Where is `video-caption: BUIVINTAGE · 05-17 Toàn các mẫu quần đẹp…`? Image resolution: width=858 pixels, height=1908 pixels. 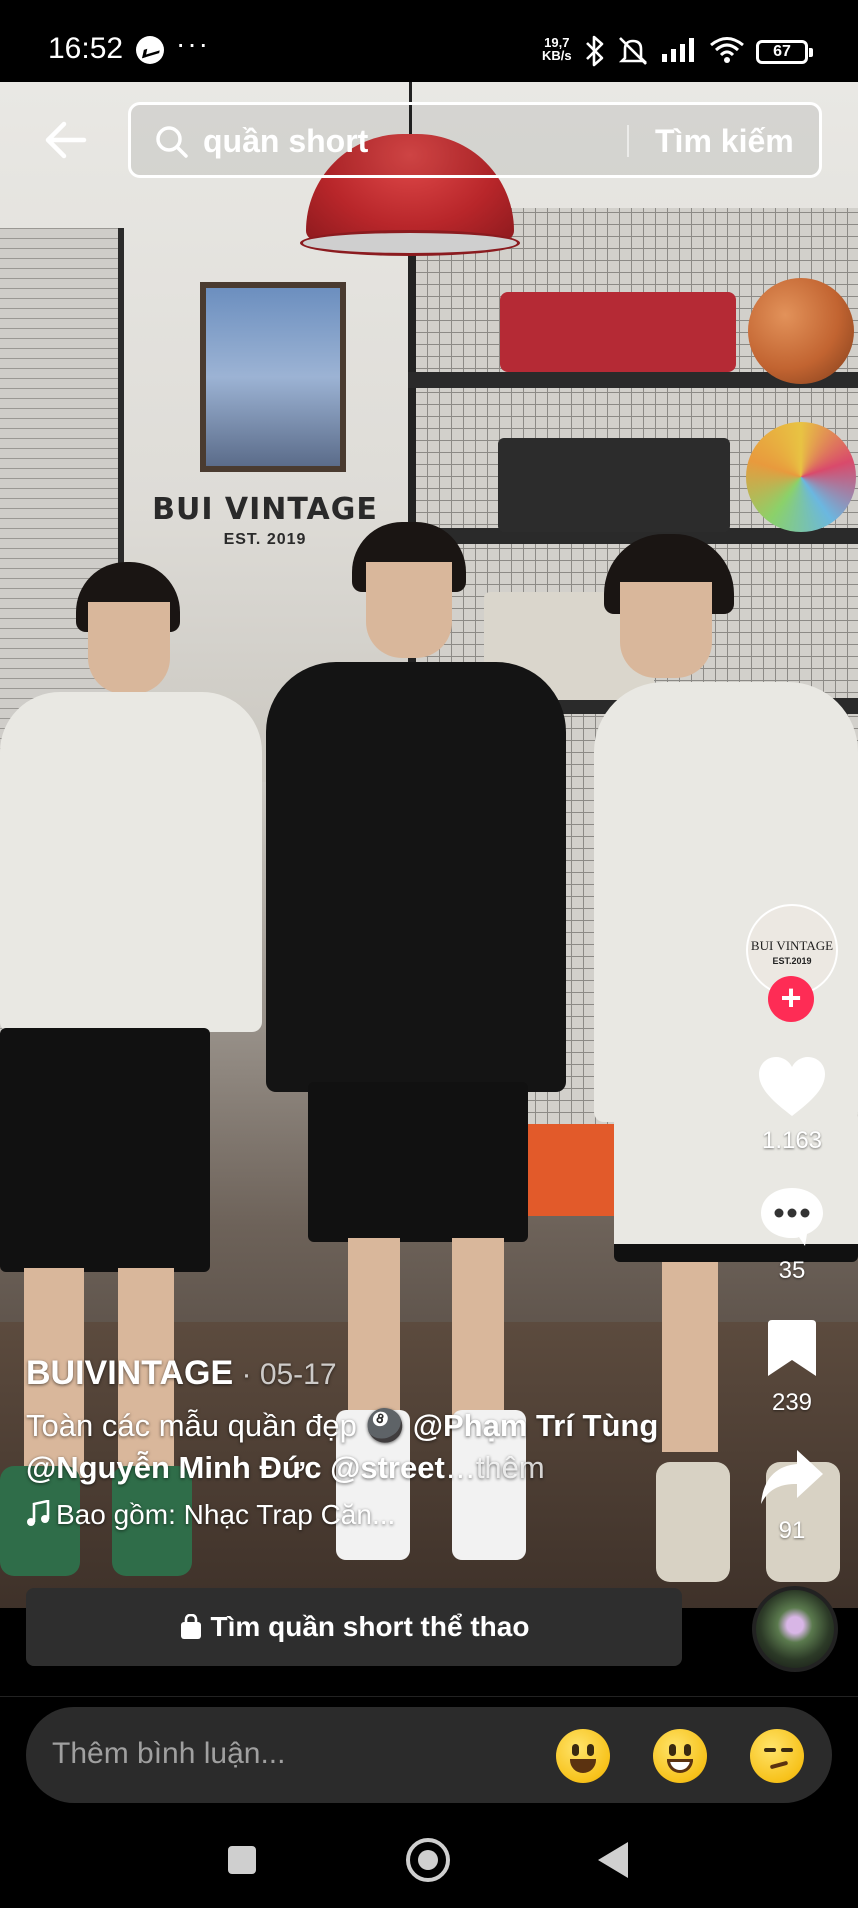
video-caption: BUIVINTAGE · 05-17 Toàn các mẫu quần đẹp… is located at coordinates (386, 1442).